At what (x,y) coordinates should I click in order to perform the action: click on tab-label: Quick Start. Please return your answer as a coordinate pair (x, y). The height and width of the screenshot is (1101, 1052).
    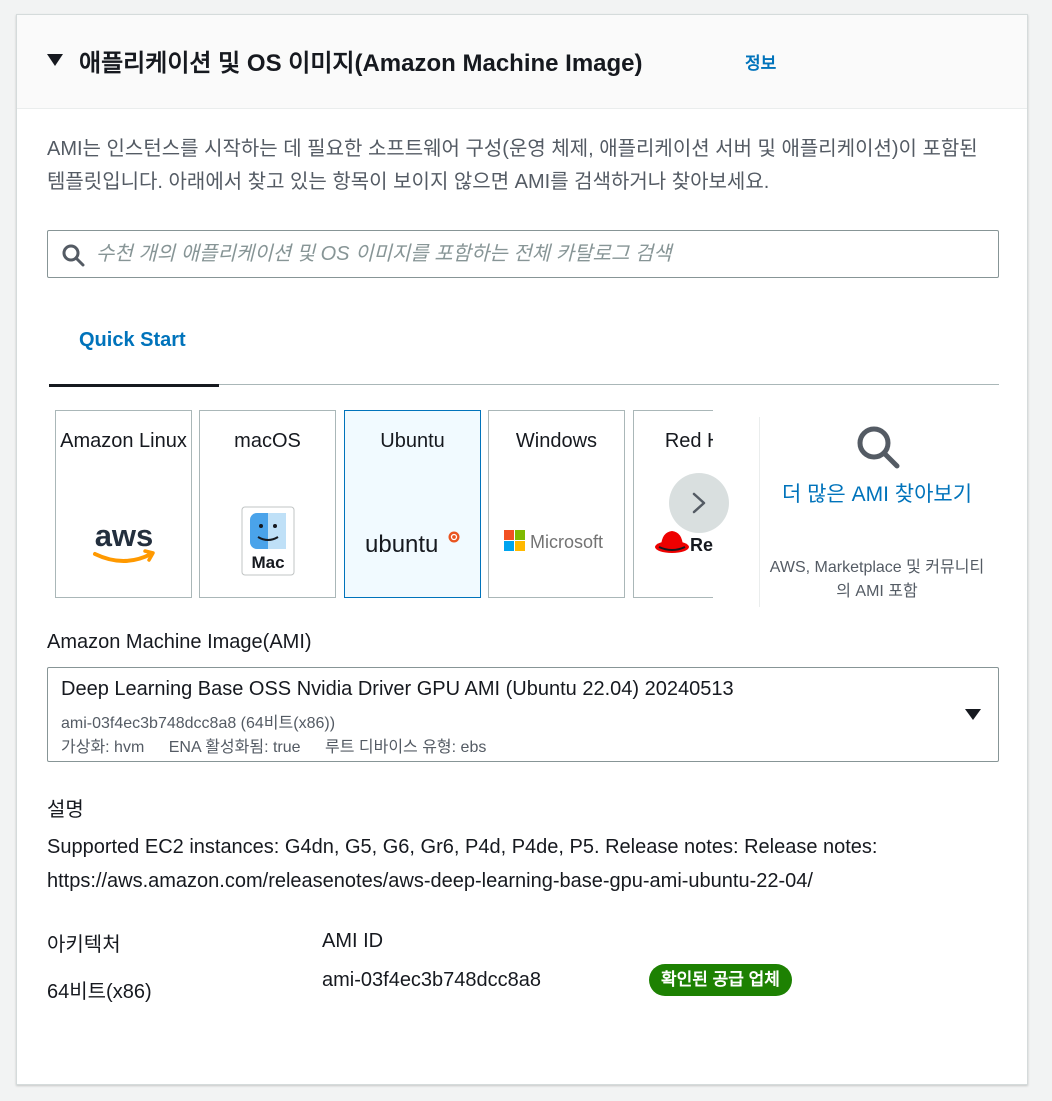
    Looking at the image, I should click on (132, 340).